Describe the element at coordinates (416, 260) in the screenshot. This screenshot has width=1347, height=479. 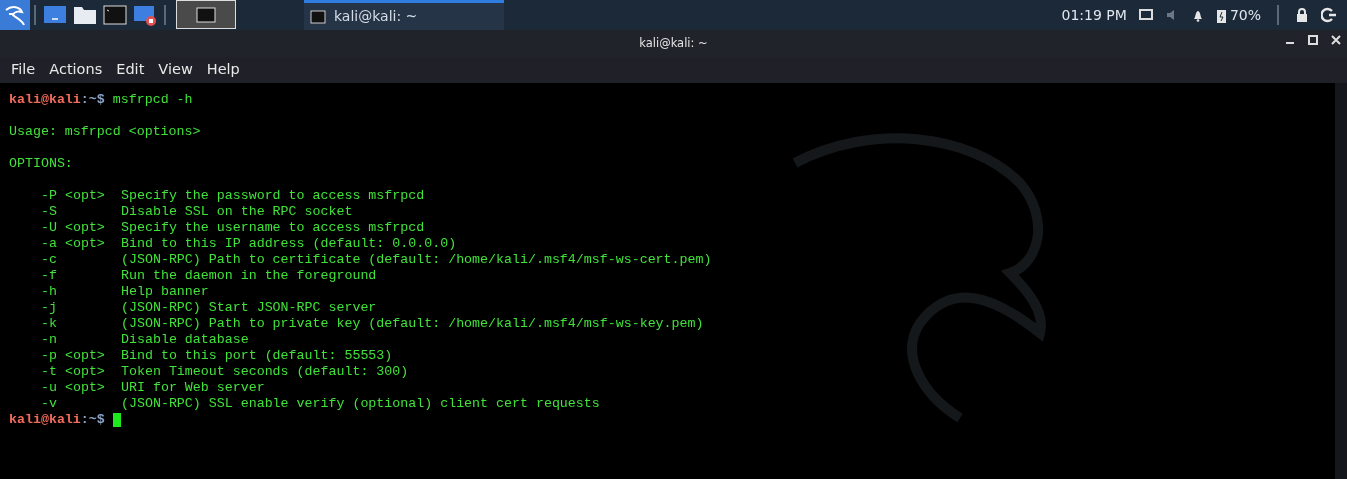
I see `option-description: (JSON-RPC) Path to certificate (default: /home/kali/.msf4/msf-ws-cert.pem)` at that location.